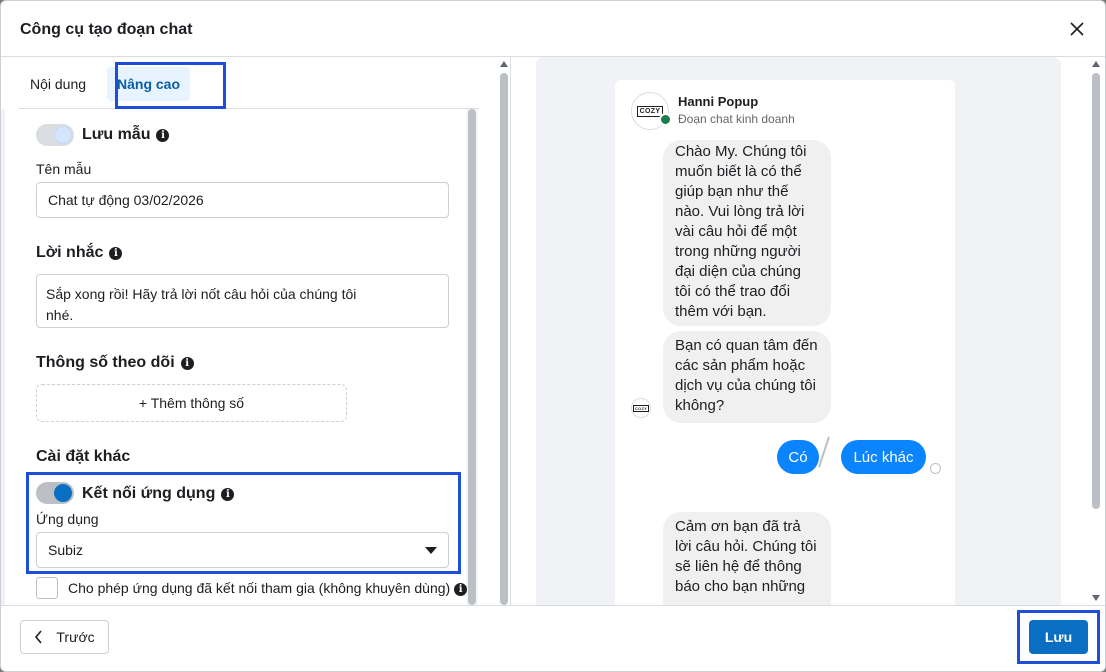 The width and height of the screenshot is (1106, 672). Describe the element at coordinates (553, 29) in the screenshot. I see `modal-header: Công cụ tạo đoạn chat` at that location.